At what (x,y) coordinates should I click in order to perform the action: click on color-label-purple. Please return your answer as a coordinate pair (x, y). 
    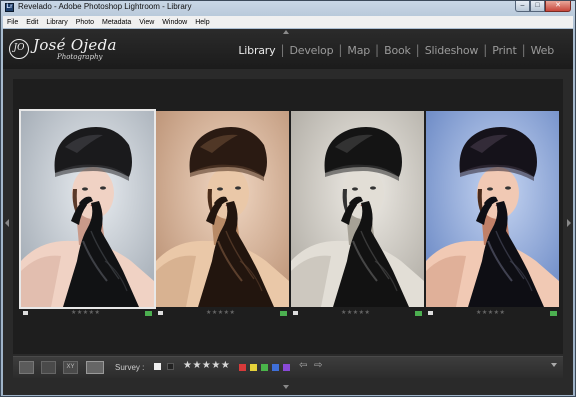
    Looking at the image, I should click on (286, 367).